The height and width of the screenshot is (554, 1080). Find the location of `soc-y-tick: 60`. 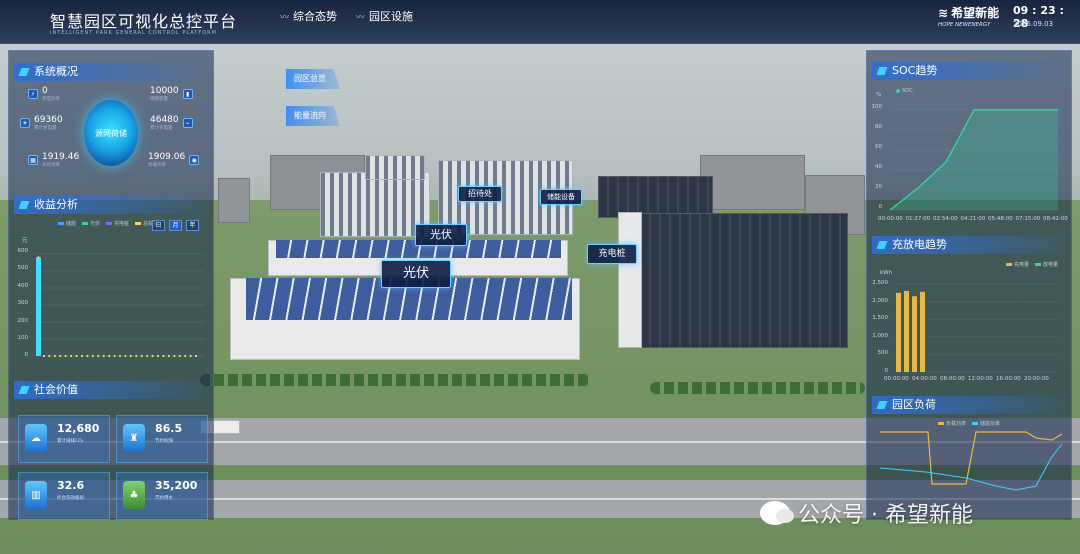

soc-y-tick: 60 is located at coordinates (878, 147).